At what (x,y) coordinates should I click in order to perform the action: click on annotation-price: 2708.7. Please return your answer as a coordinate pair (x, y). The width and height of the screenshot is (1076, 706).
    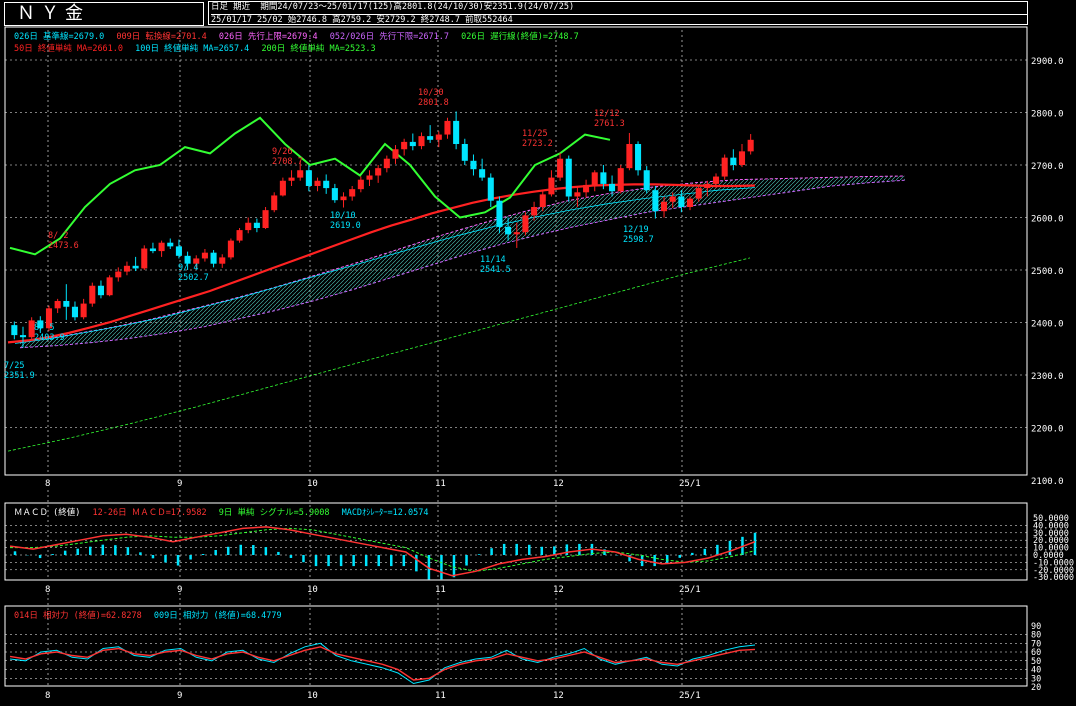
    Looking at the image, I should click on (287, 162).